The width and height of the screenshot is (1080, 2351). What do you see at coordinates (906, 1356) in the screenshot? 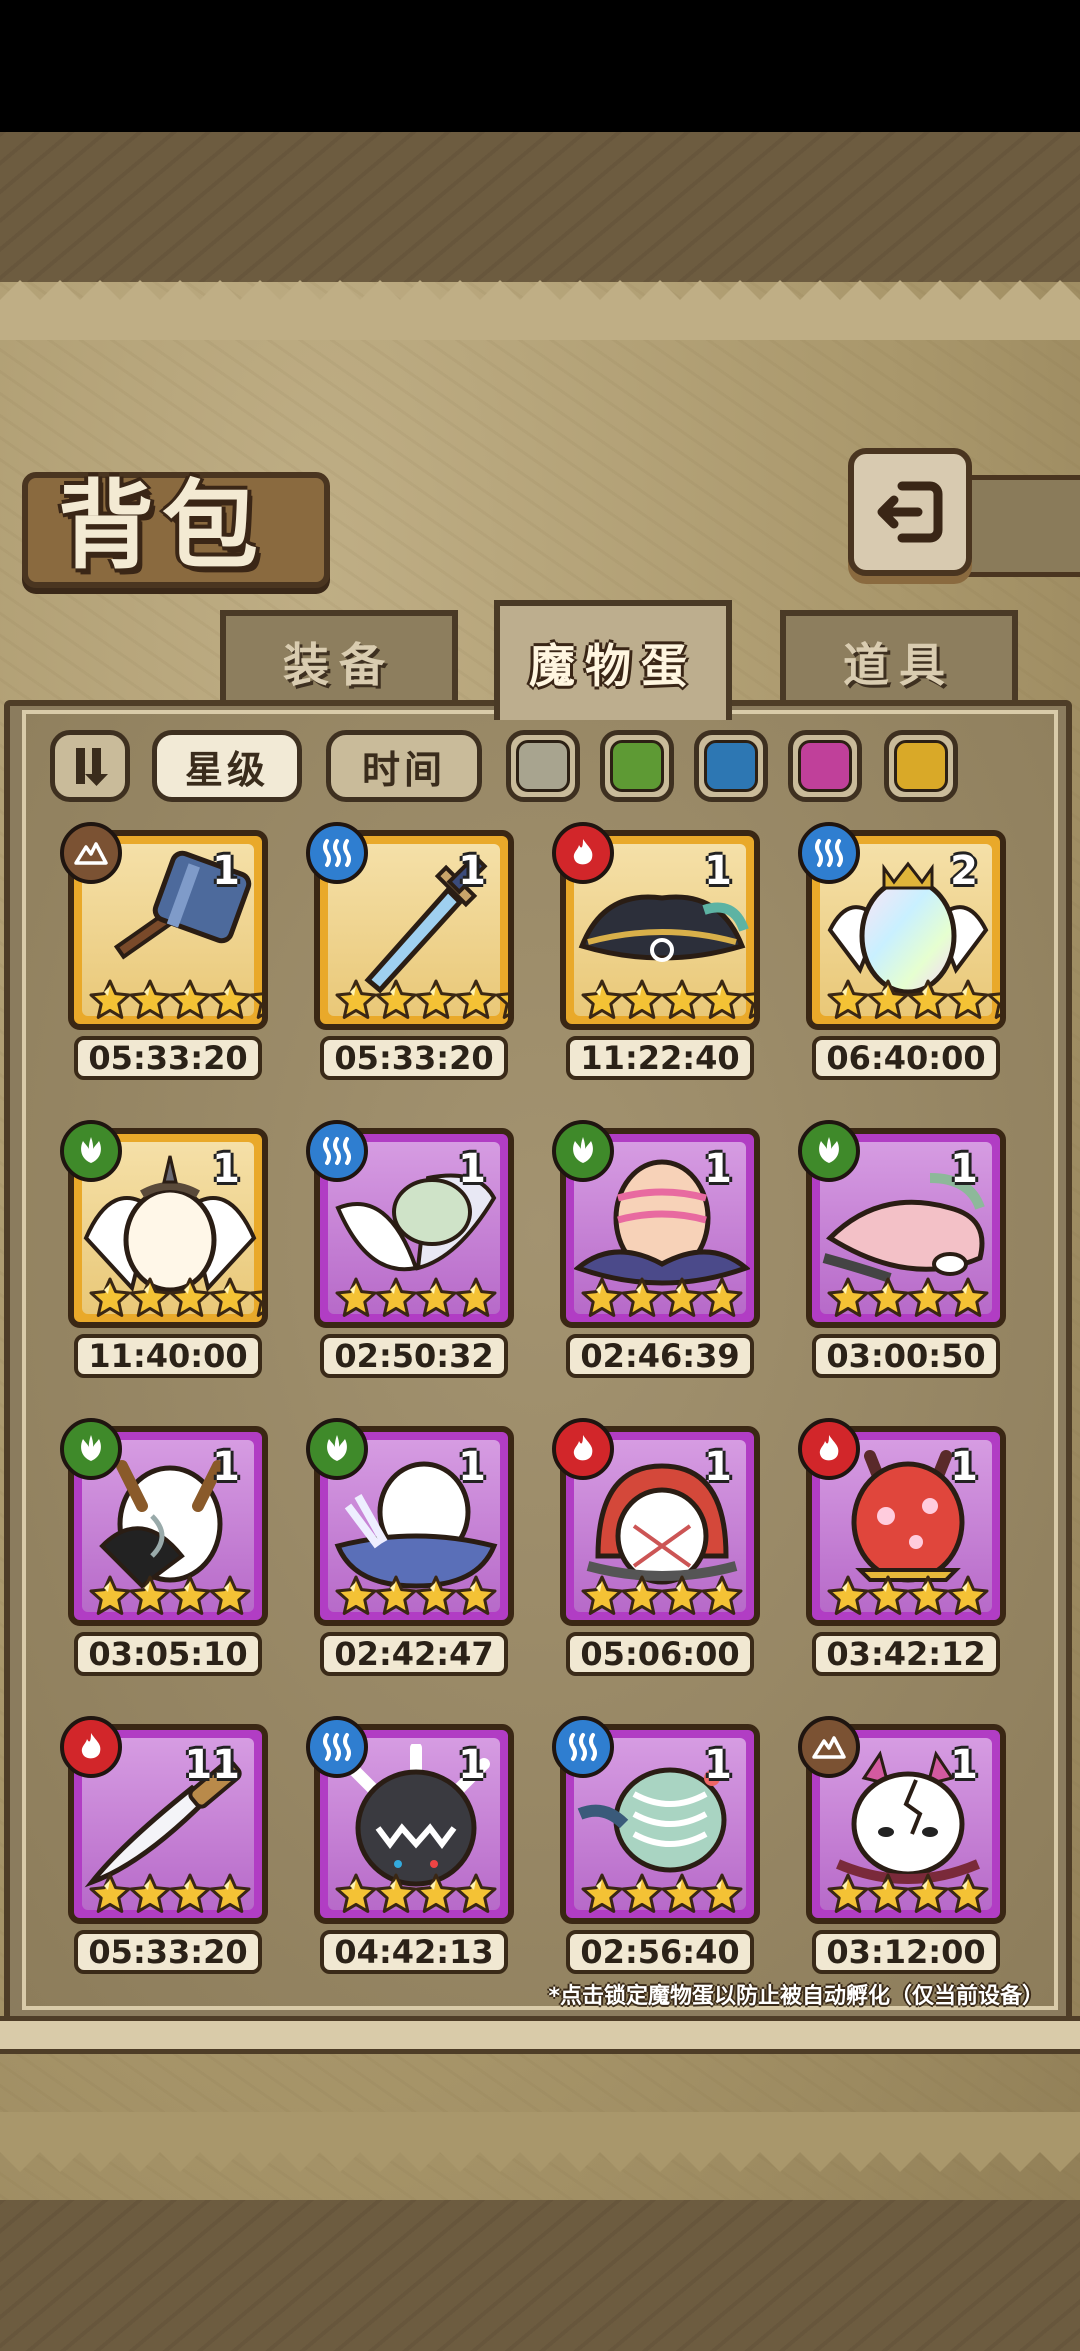
I see `hatch-timer: 03:00:50` at bounding box center [906, 1356].